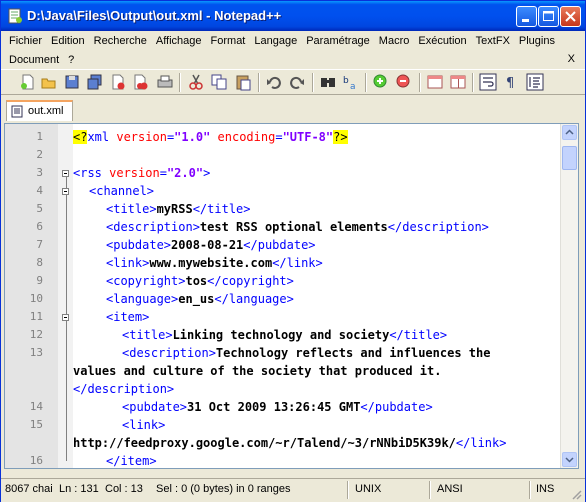 This screenshot has width=586, height=502. Describe the element at coordinates (141, 82) in the screenshot. I see `close-all-icon` at that location.